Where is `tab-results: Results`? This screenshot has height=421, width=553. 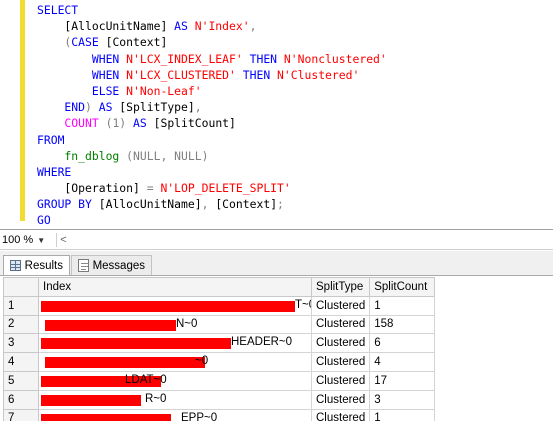 tab-results: Results is located at coordinates (36, 265).